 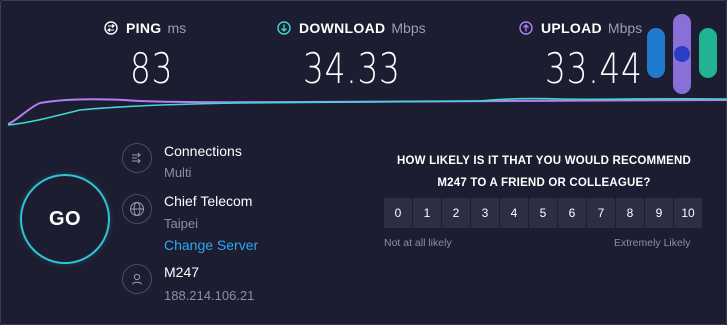 What do you see at coordinates (111, 28) in the screenshot?
I see `ping-icon` at bounding box center [111, 28].